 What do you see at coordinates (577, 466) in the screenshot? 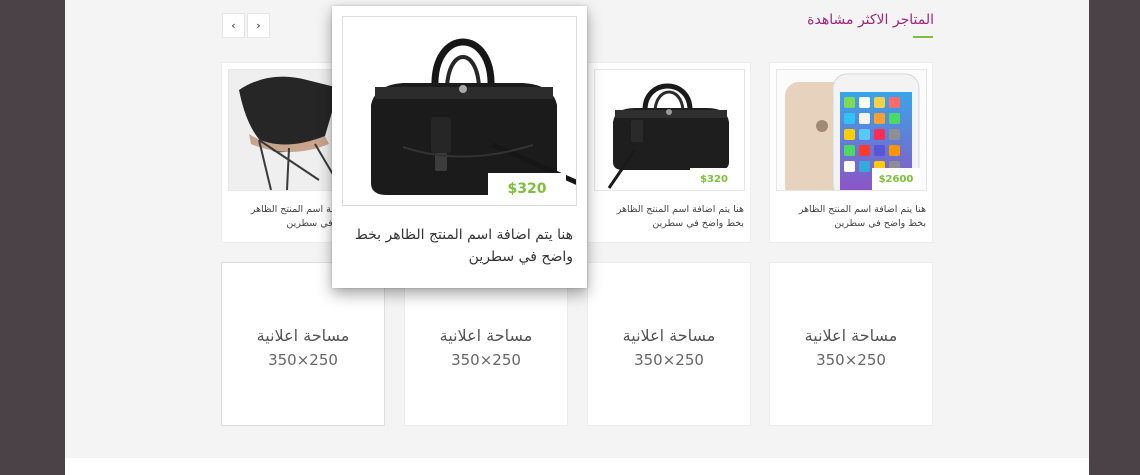
I see `footer-strip` at bounding box center [577, 466].